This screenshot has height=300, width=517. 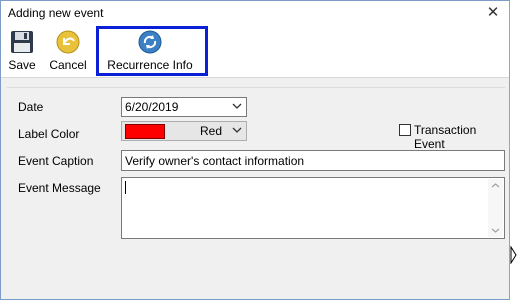 I want to click on scroll-down-icon, so click(x=495, y=230).